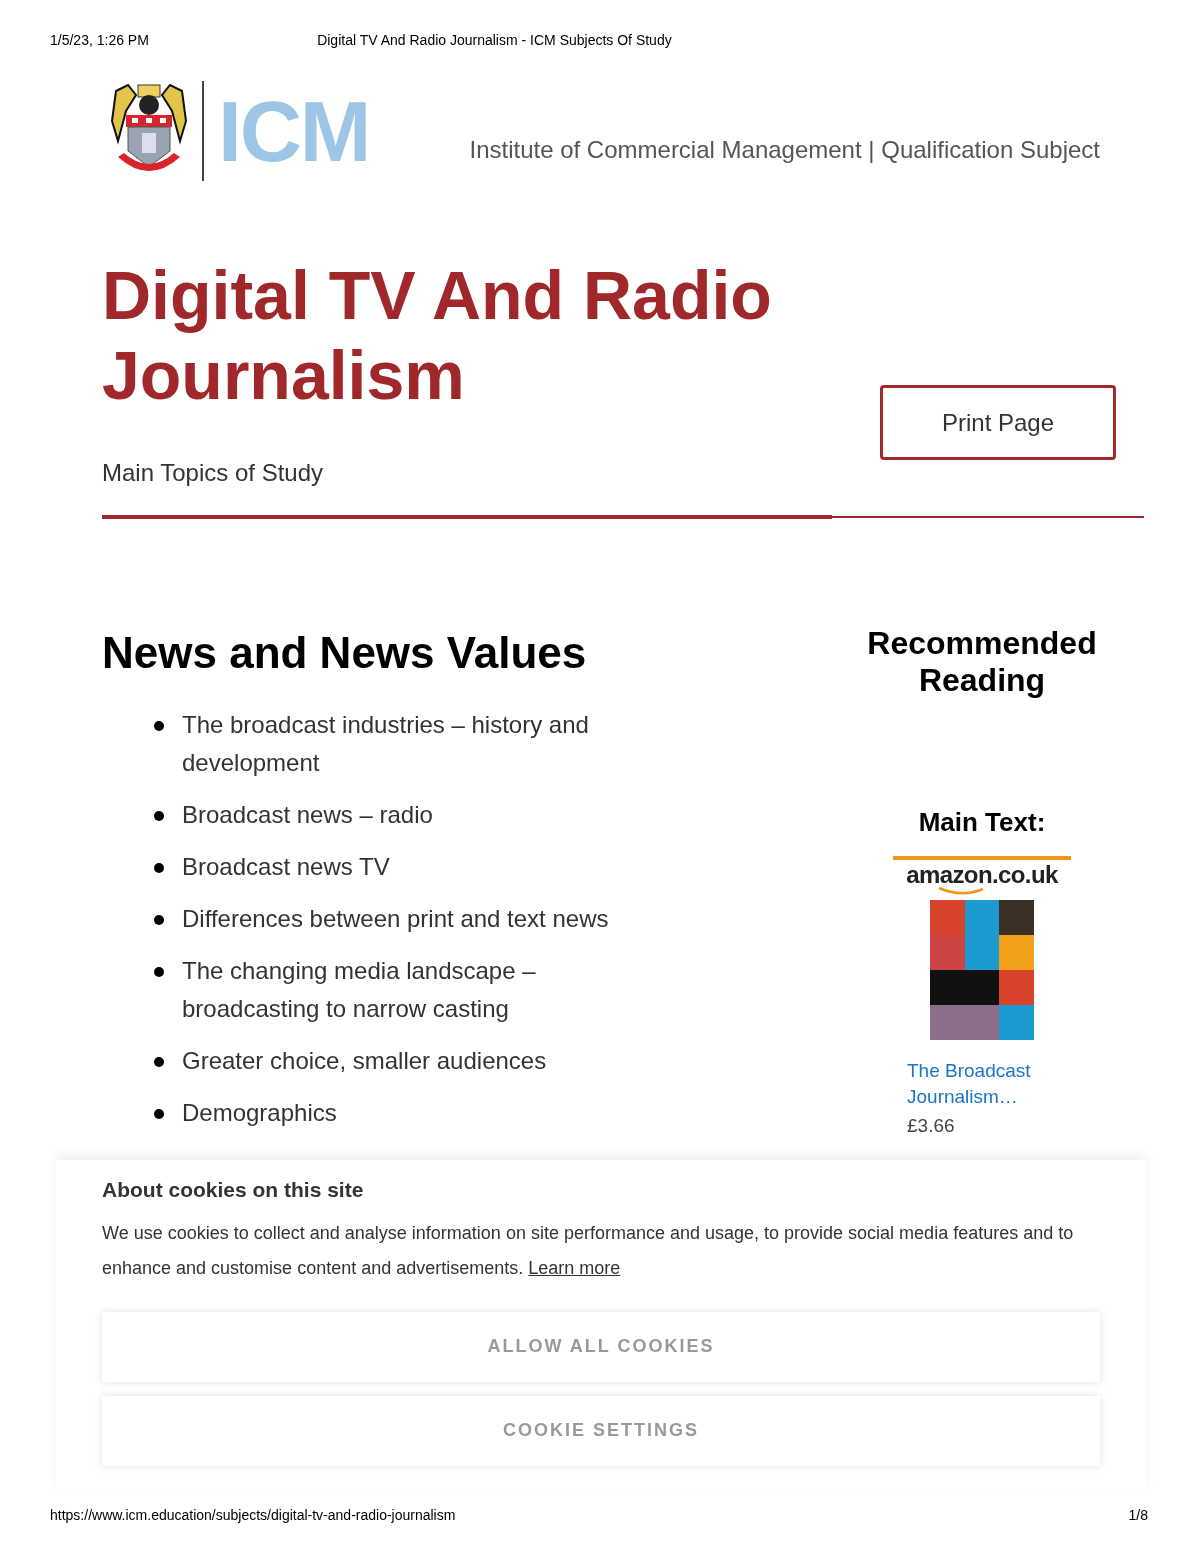 This screenshot has width=1200, height=1553. I want to click on topic-item: Differences between print and text news, so click(396, 919).